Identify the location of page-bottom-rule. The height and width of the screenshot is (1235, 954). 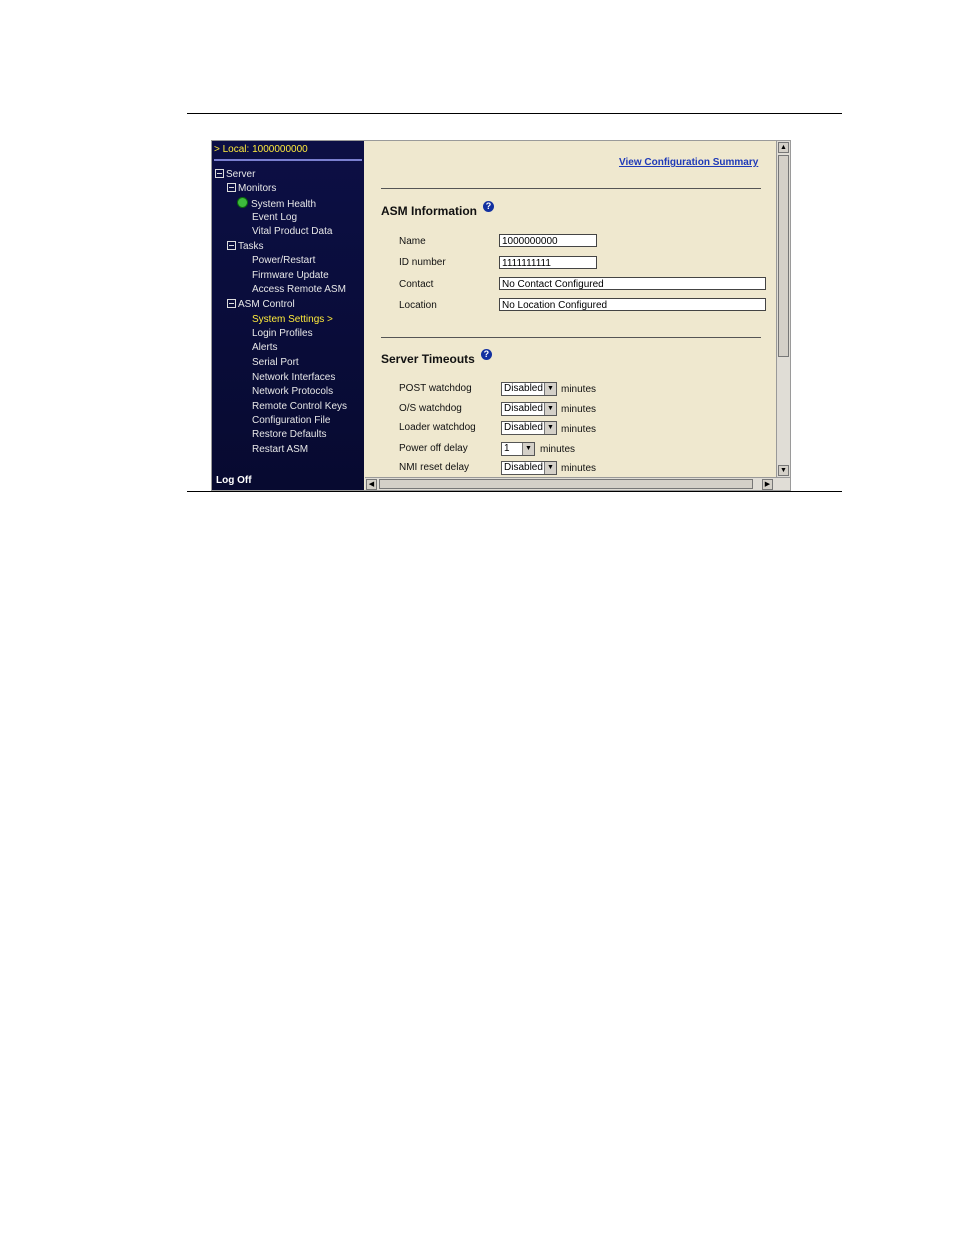
(514, 491).